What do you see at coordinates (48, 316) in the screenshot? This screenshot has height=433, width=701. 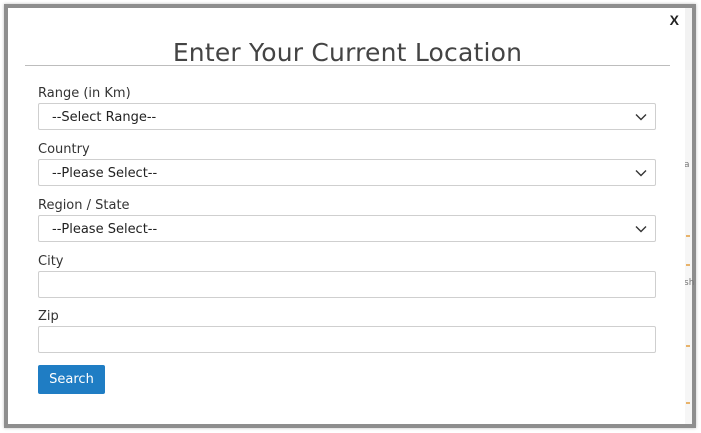 I see `zip-label: Zip` at bounding box center [48, 316].